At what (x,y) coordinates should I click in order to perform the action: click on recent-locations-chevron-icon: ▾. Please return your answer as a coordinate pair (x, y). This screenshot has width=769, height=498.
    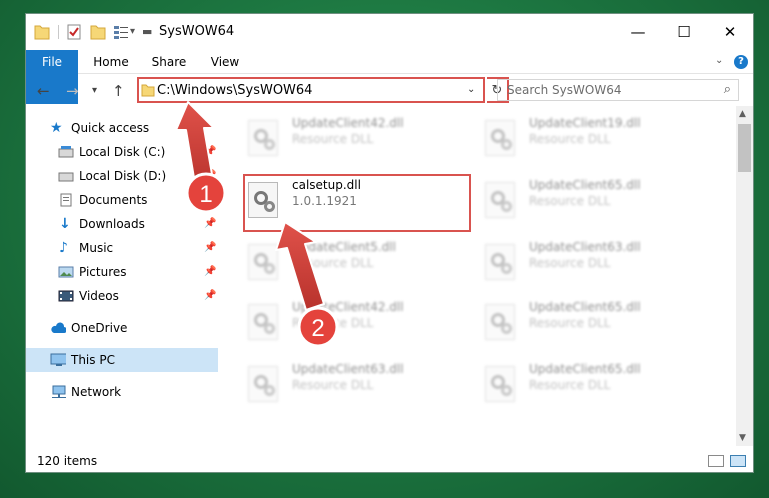
    Looking at the image, I should click on (94, 90).